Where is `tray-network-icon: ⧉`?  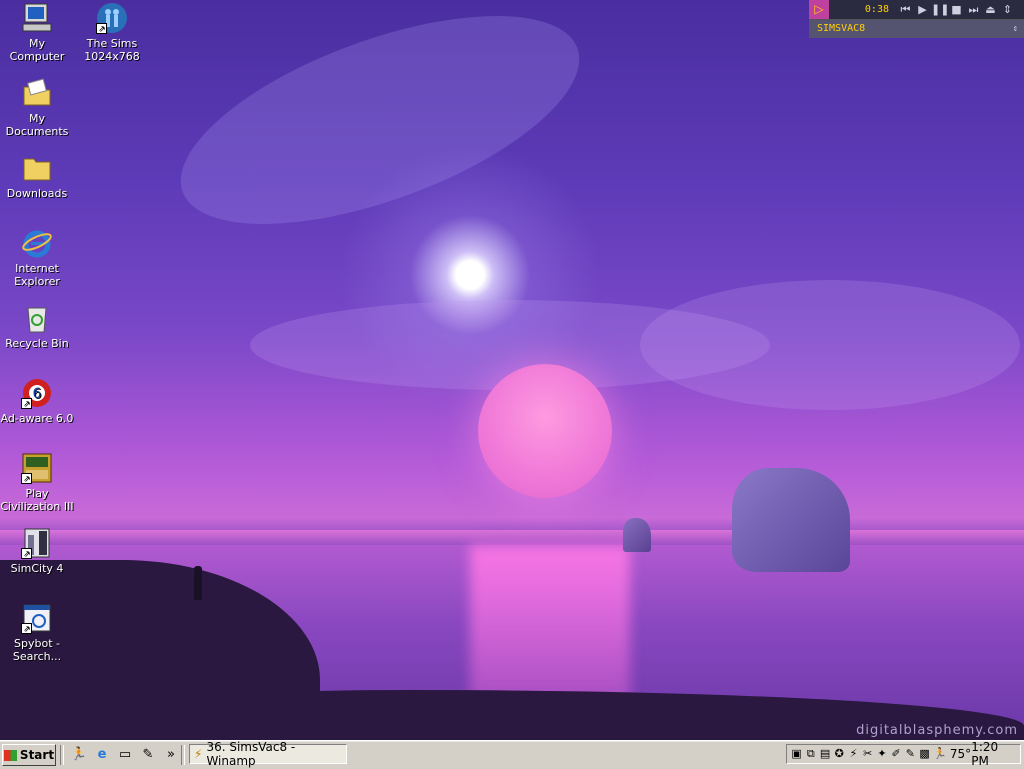 tray-network-icon: ⧉ is located at coordinates (810, 754).